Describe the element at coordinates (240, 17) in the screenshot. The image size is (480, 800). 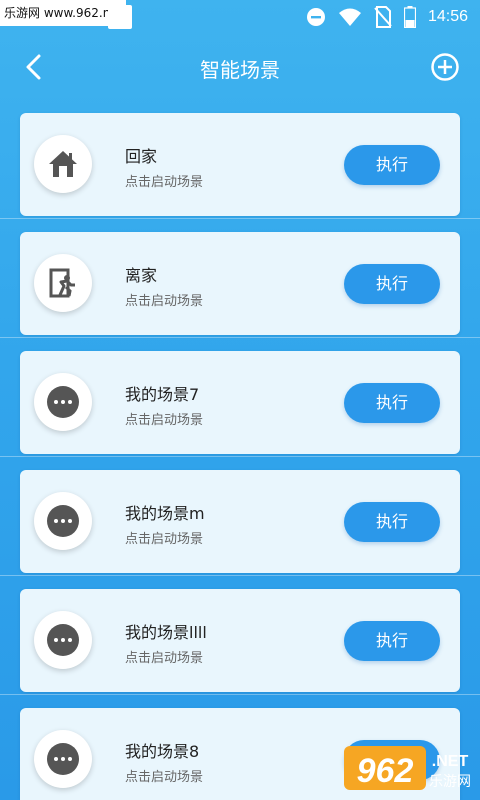
I see `status-bar: 乐游网 www.962.net 14:56` at that location.